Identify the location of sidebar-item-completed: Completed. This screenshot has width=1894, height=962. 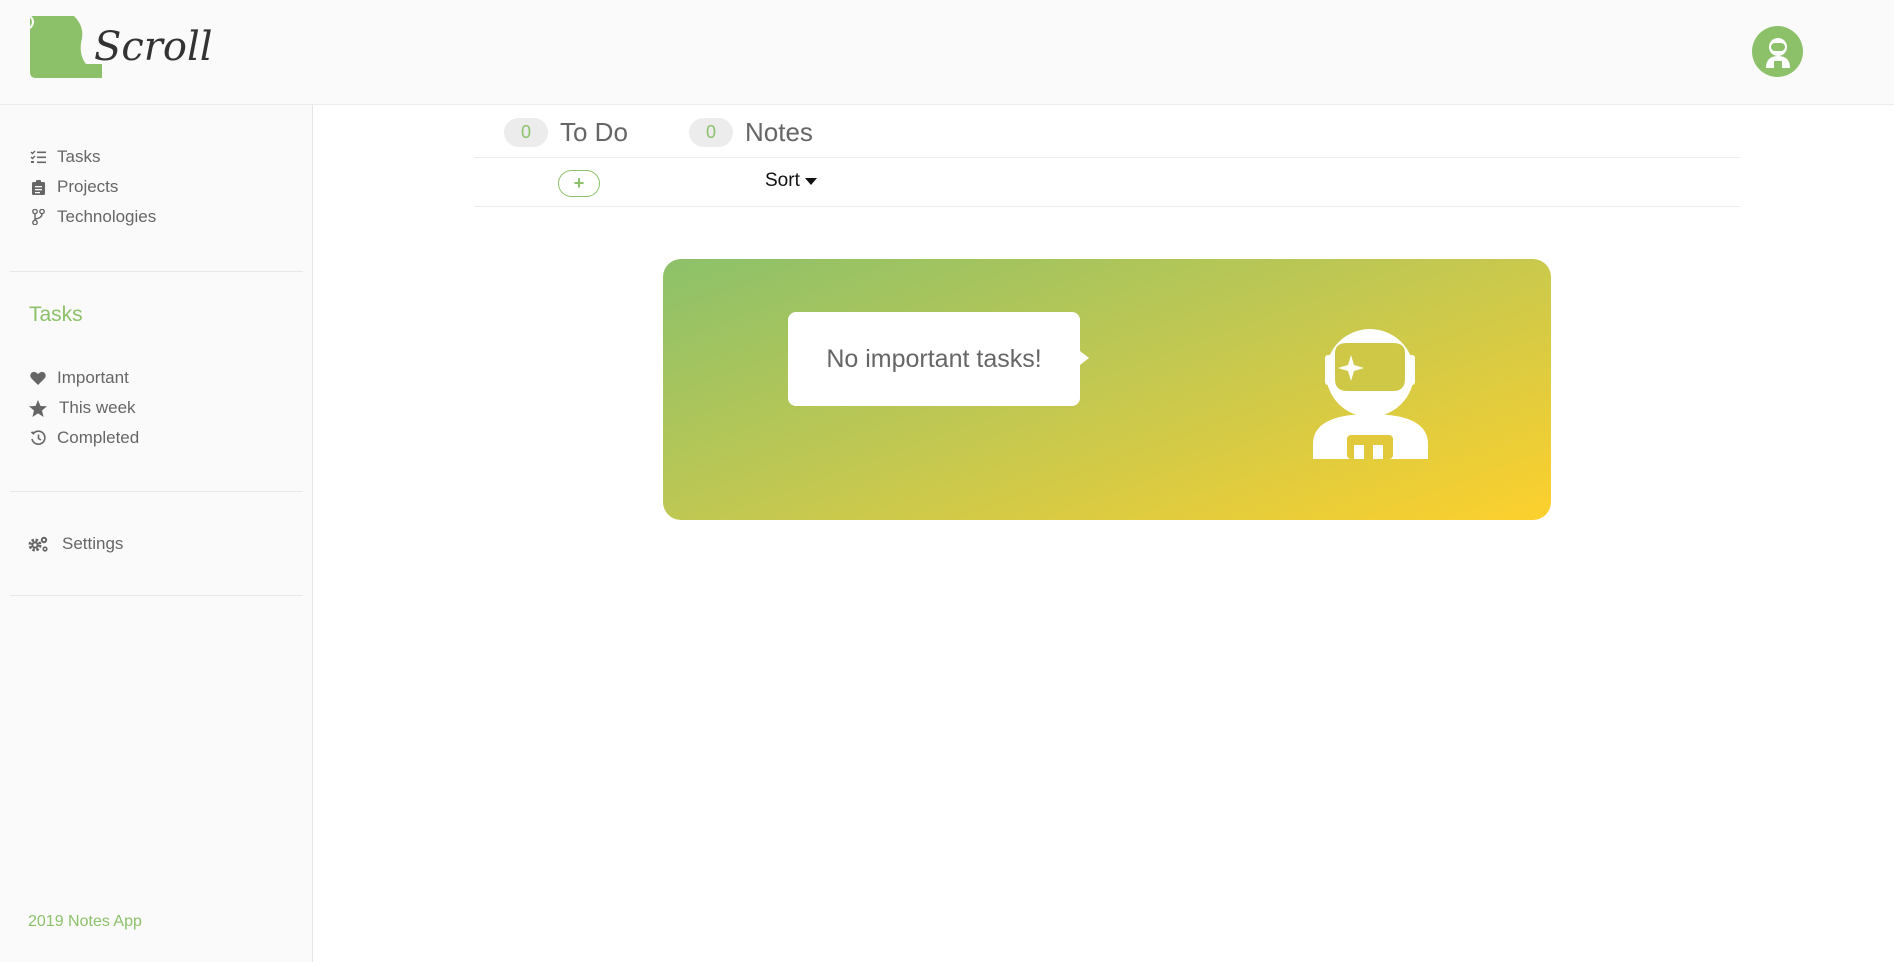
(83, 438).